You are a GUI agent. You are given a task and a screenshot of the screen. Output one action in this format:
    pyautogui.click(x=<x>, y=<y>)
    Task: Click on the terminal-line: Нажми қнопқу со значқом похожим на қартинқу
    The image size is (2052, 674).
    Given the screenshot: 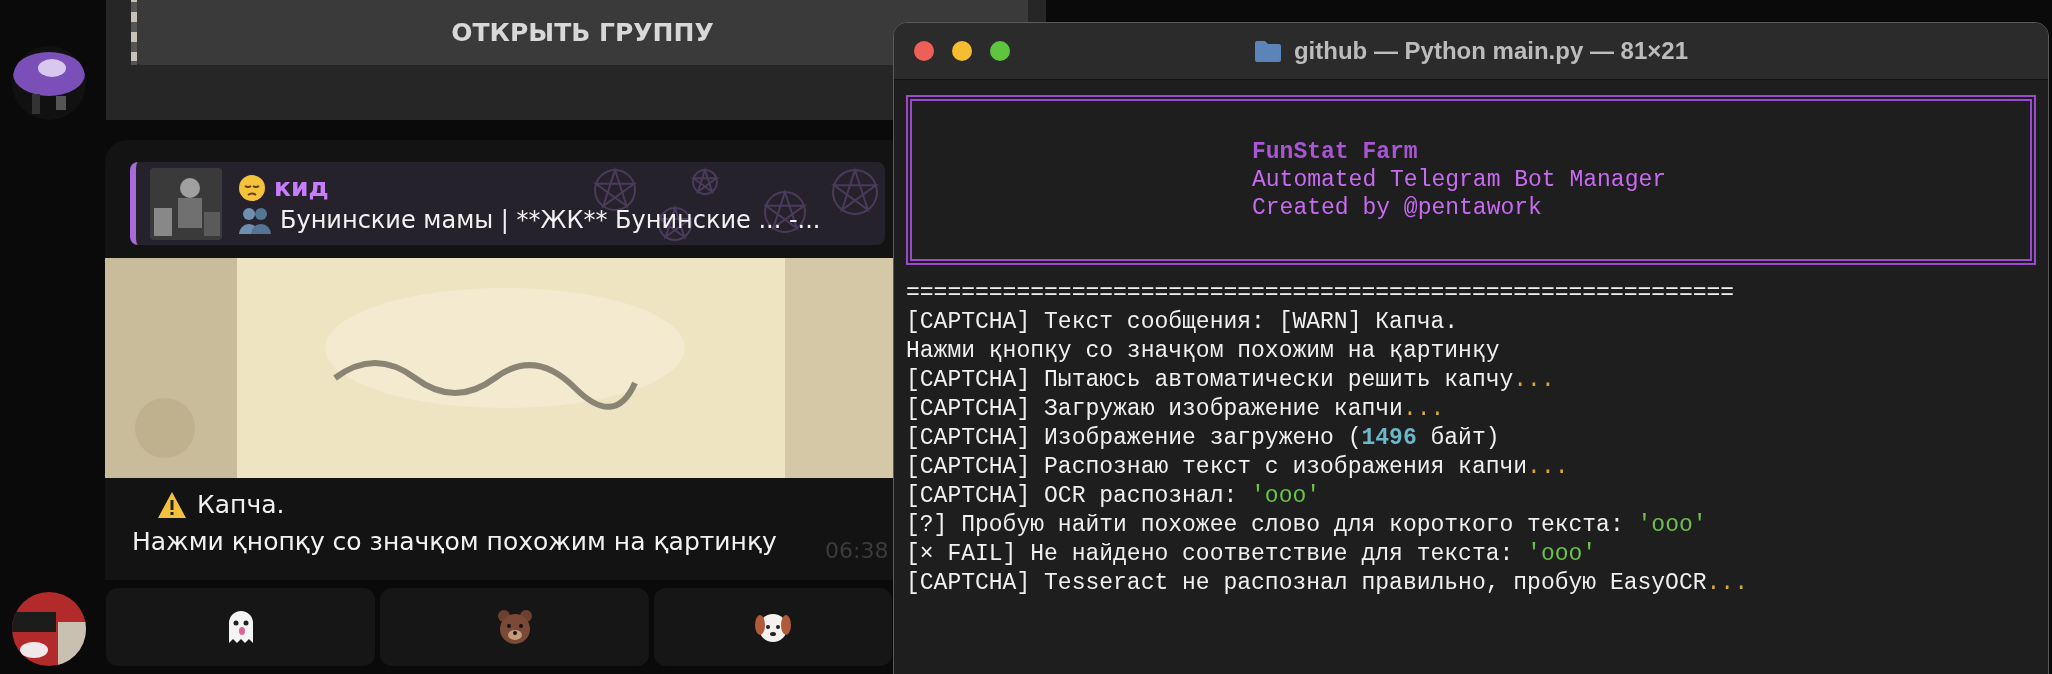 What is the action you would take?
    pyautogui.click(x=1203, y=351)
    